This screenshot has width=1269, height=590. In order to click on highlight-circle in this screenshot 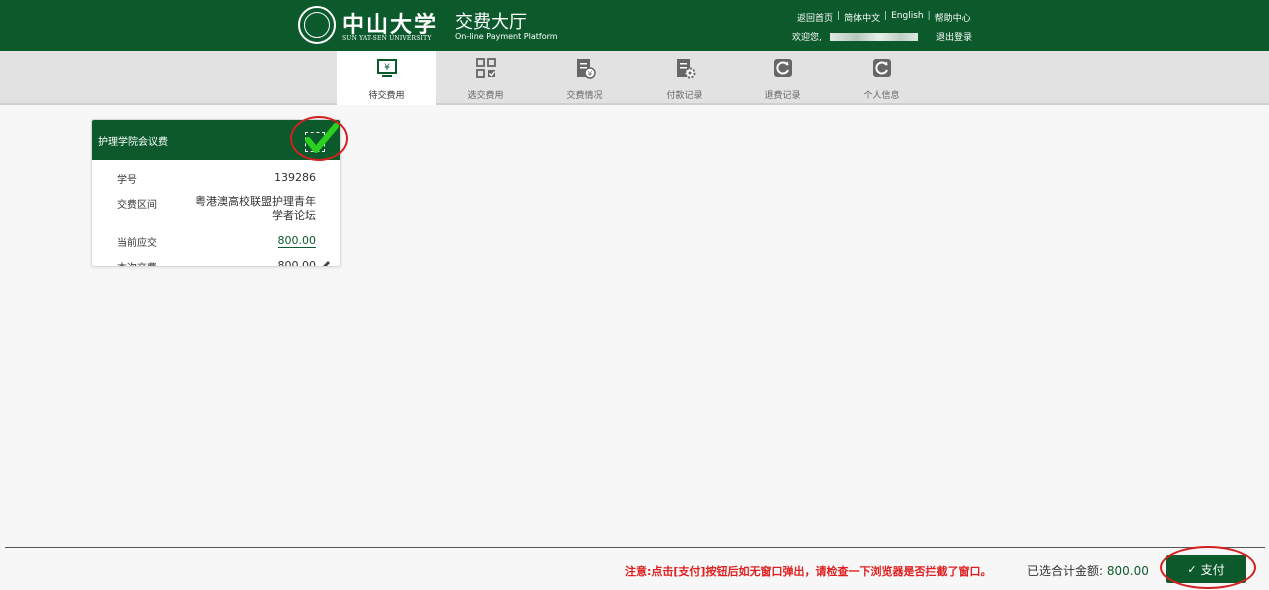, I will do `click(319, 138)`.